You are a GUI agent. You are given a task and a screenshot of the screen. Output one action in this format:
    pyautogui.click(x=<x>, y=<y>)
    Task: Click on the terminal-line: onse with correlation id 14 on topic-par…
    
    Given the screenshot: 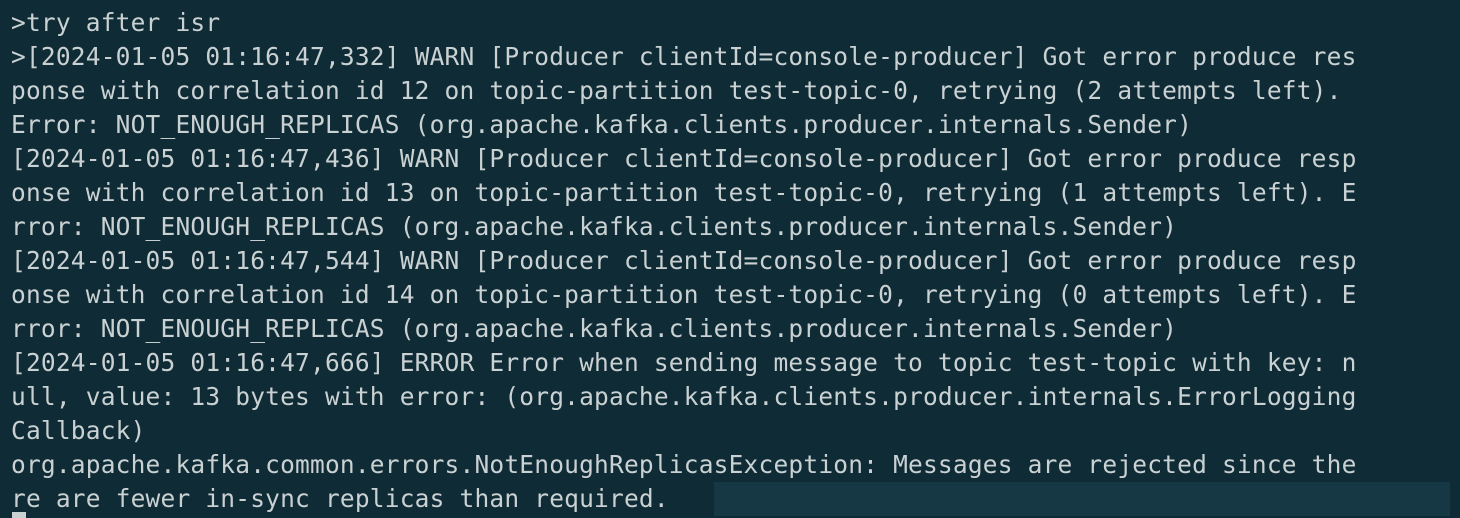 What is the action you would take?
    pyautogui.click(x=684, y=294)
    